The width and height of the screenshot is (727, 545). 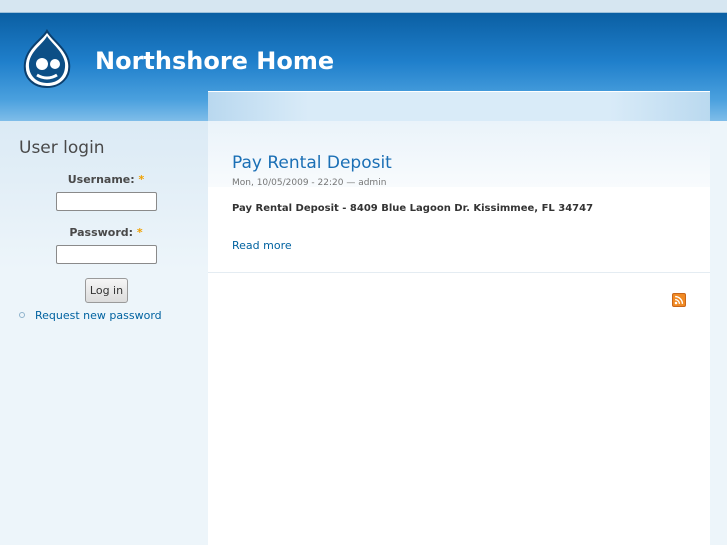 What do you see at coordinates (106, 201) in the screenshot?
I see `username-input` at bounding box center [106, 201].